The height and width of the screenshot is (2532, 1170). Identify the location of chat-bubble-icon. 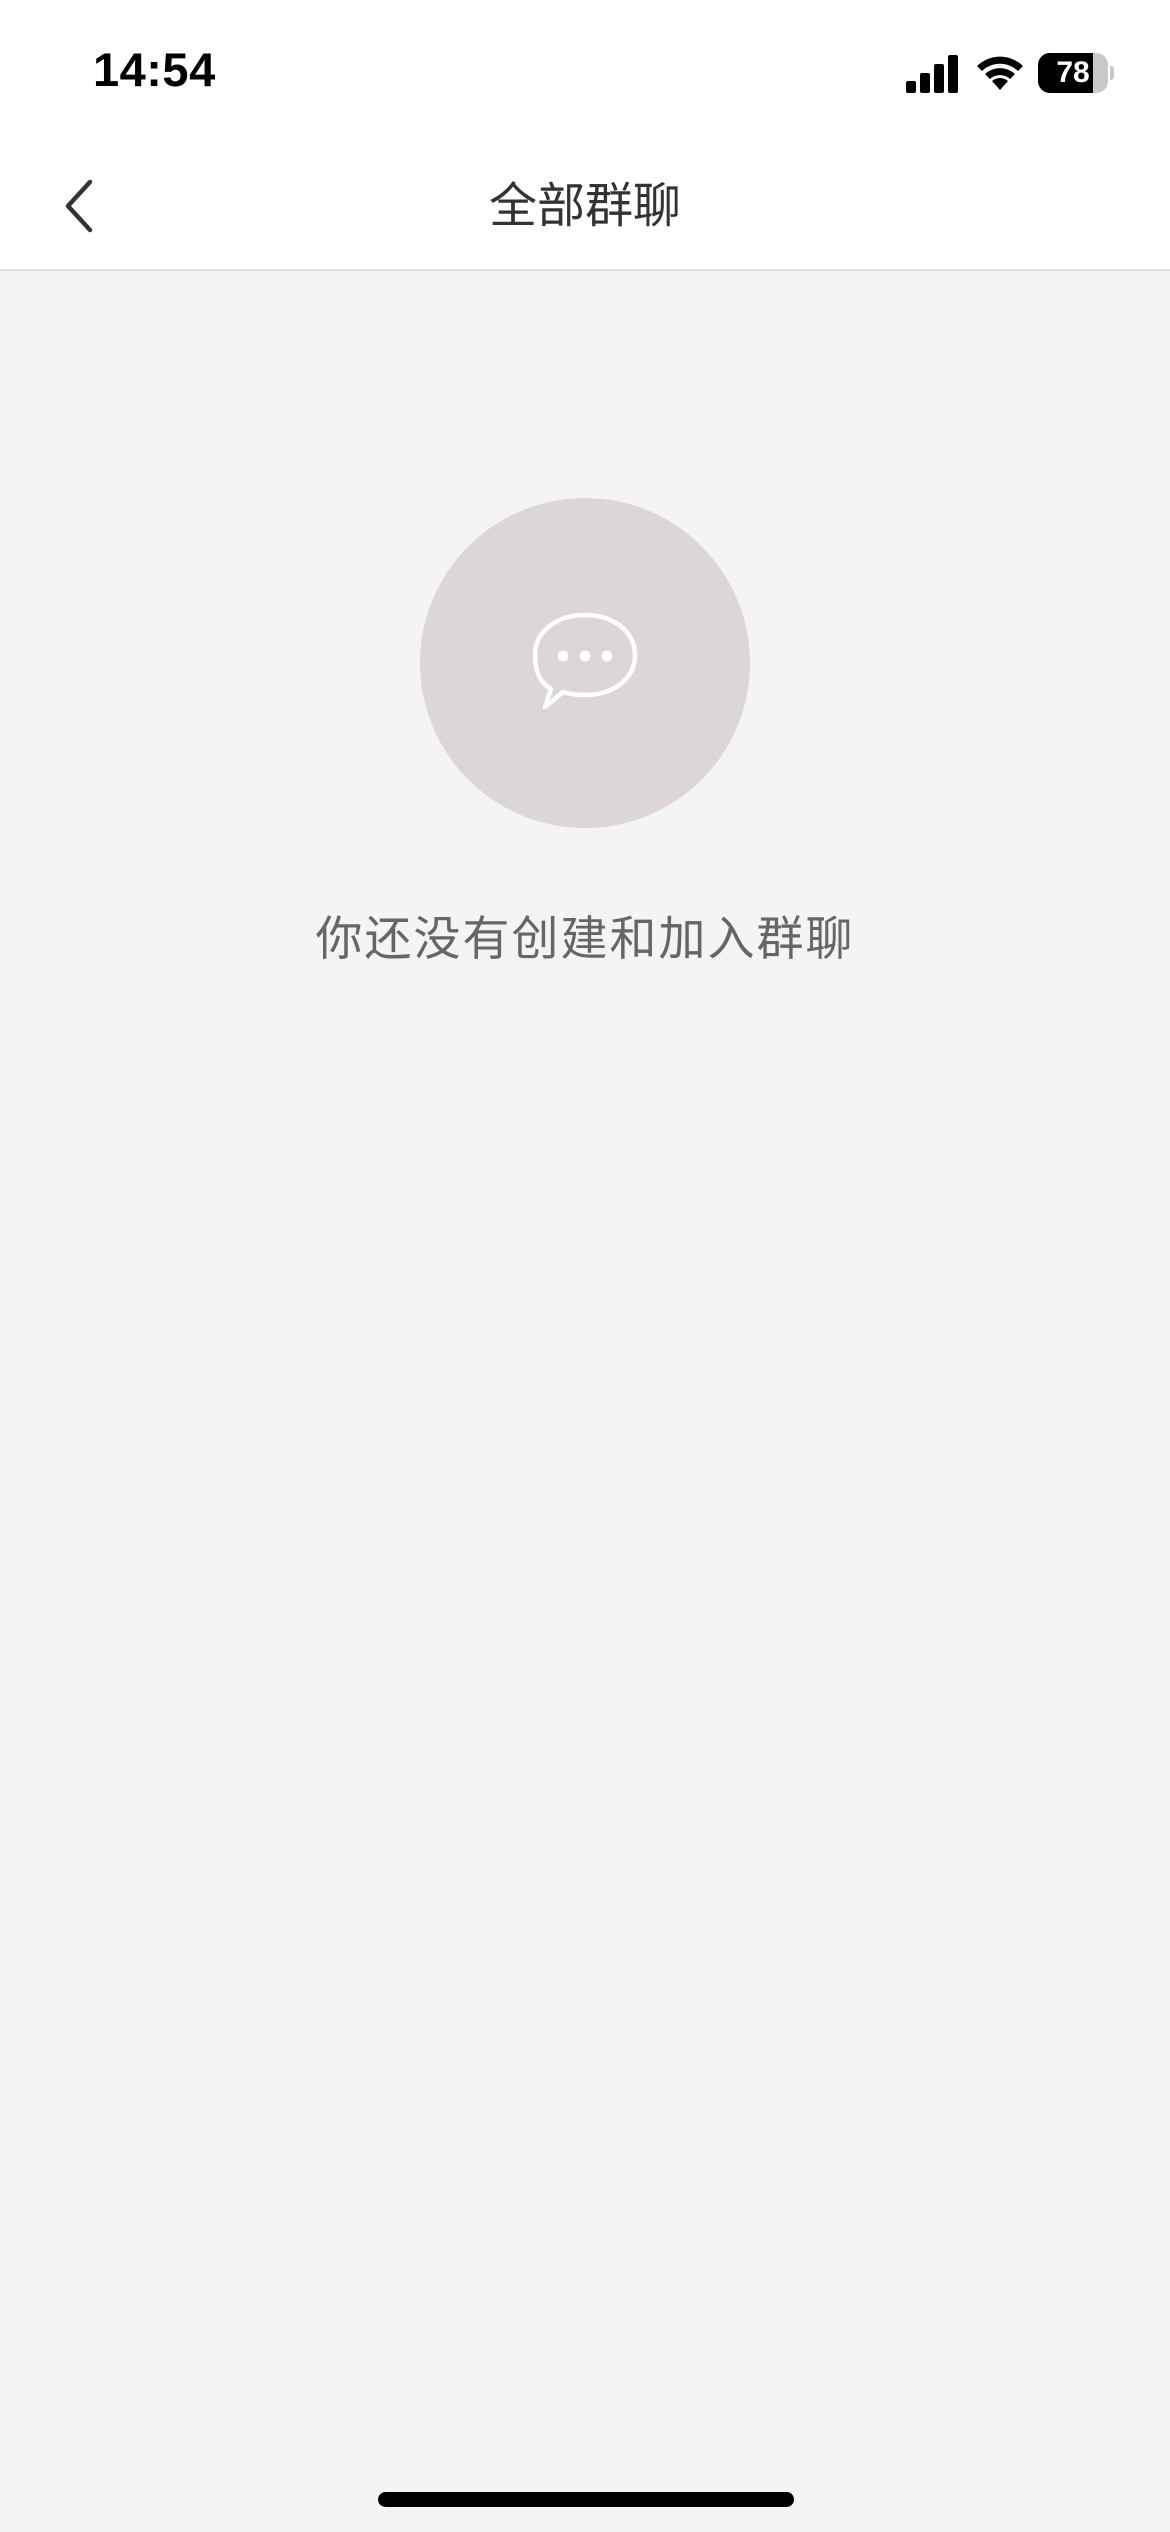
(585, 661).